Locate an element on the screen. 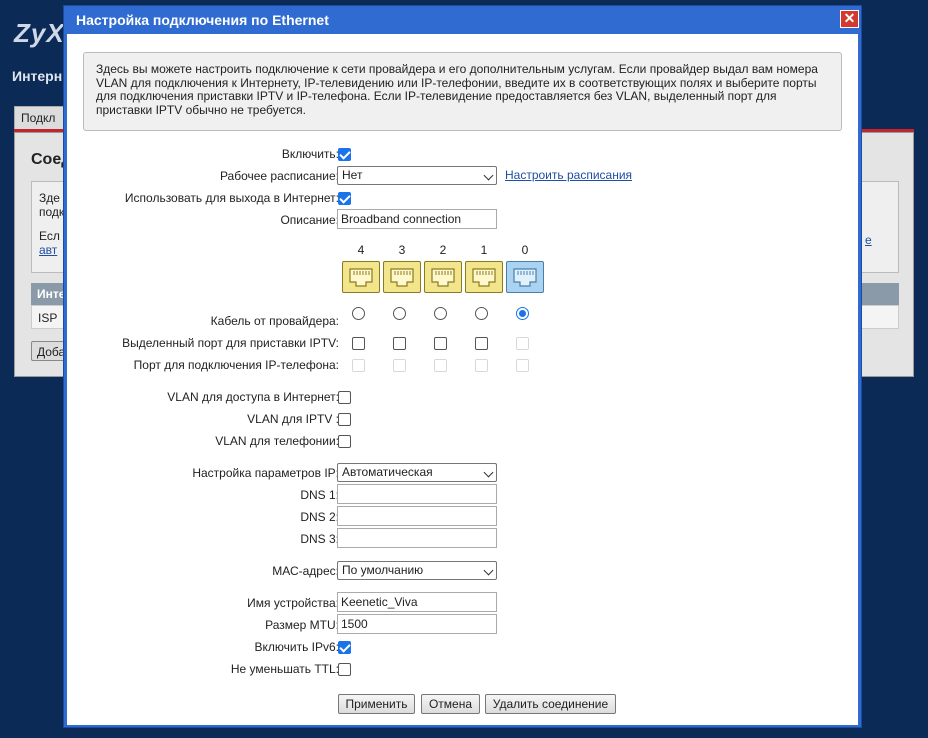  ip-settings-label: Настройка параметров IP: is located at coordinates (265, 473).